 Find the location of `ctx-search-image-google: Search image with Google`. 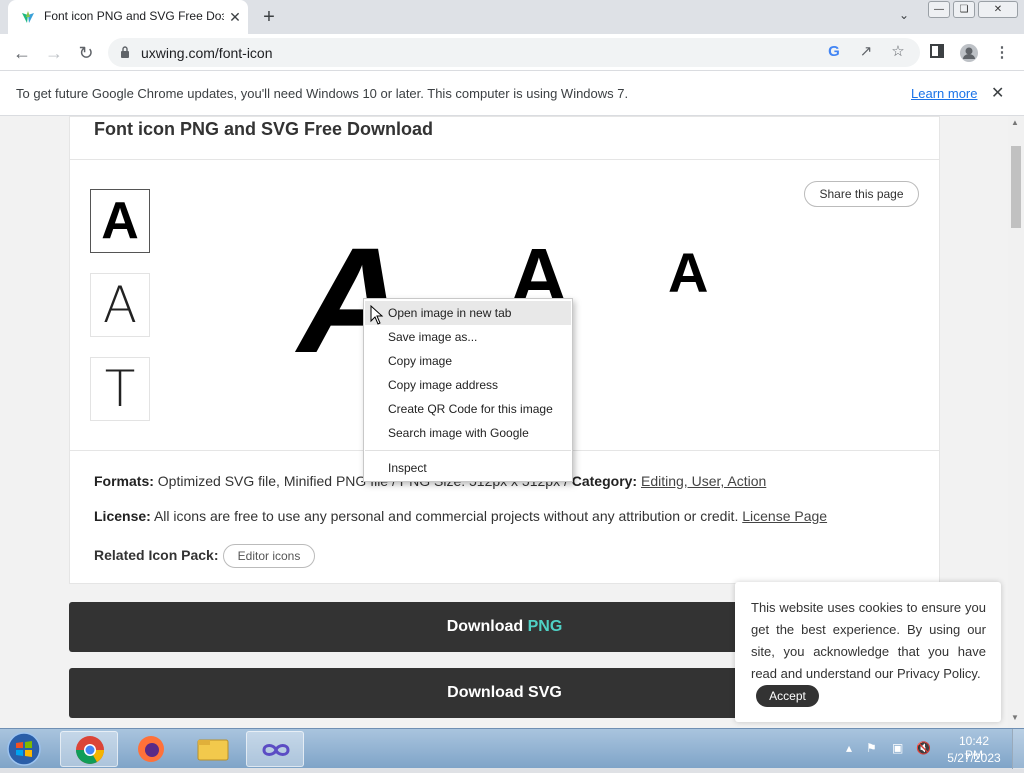

ctx-search-image-google: Search image with Google is located at coordinates (468, 433).